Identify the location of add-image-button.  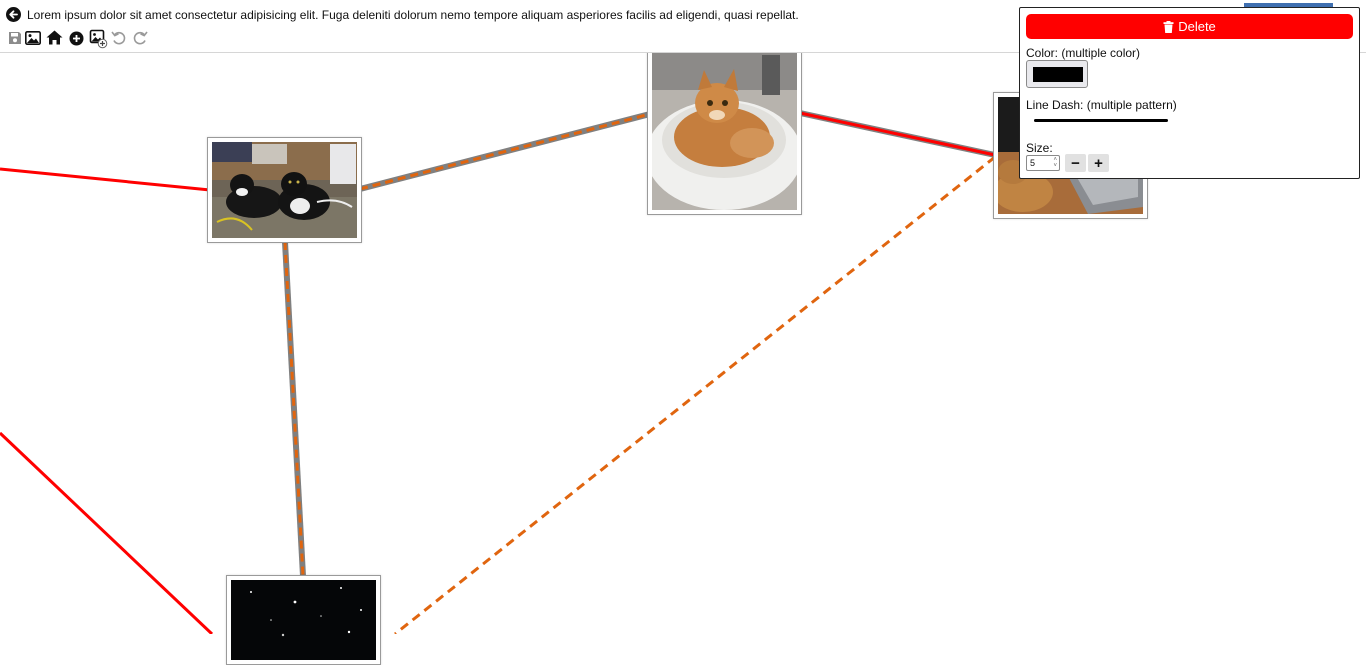
(98, 39).